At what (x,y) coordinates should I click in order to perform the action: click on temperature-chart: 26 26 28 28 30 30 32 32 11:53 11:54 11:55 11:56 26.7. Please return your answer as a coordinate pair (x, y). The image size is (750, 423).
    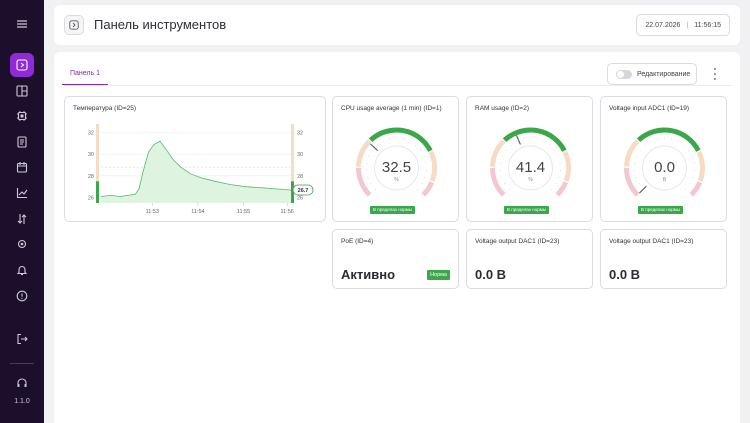
    Looking at the image, I should click on (201, 169).